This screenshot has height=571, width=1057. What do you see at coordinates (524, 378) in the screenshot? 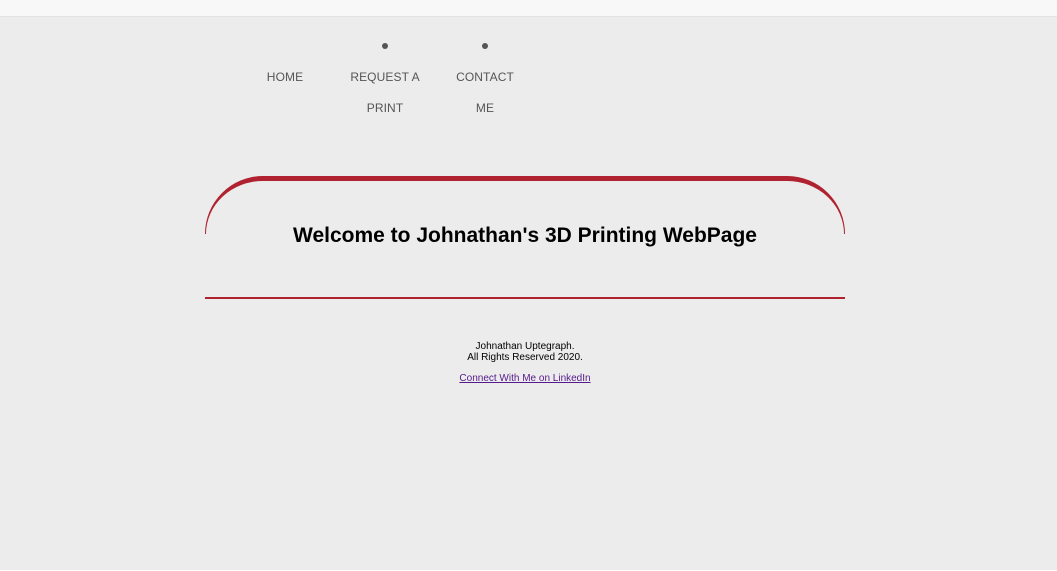
I see `linkedin-link: Connect With Me on LinkedIn` at bounding box center [524, 378].